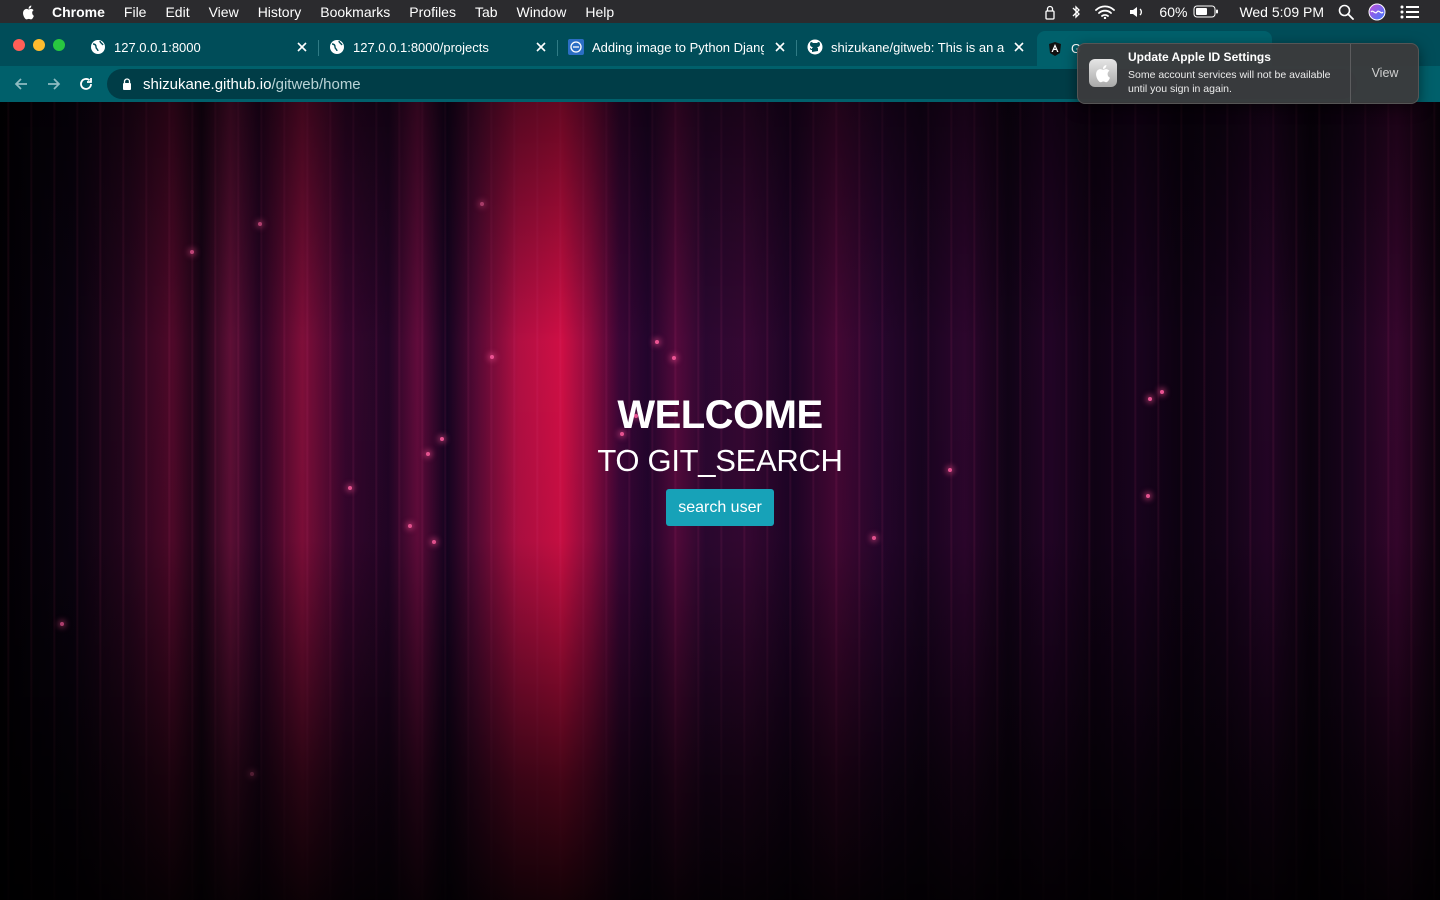  Describe the element at coordinates (19, 45) in the screenshot. I see `window-close-button` at that location.